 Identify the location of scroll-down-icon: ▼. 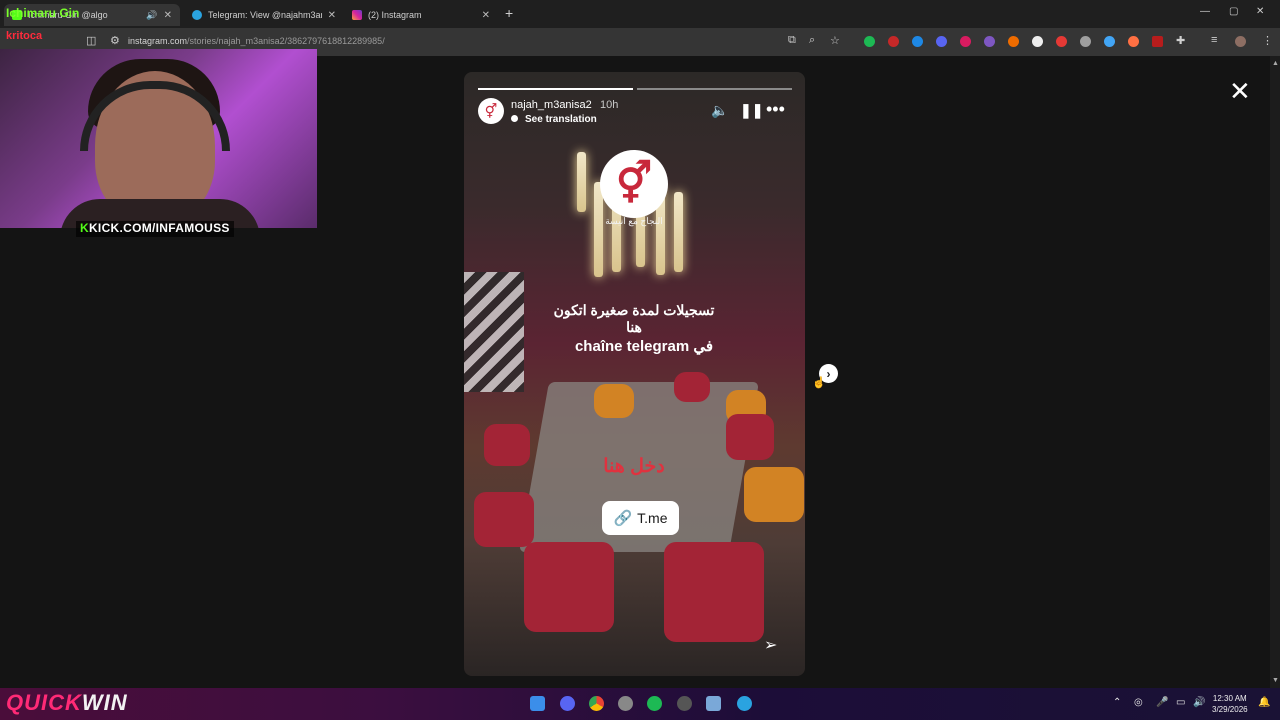
(1275, 680).